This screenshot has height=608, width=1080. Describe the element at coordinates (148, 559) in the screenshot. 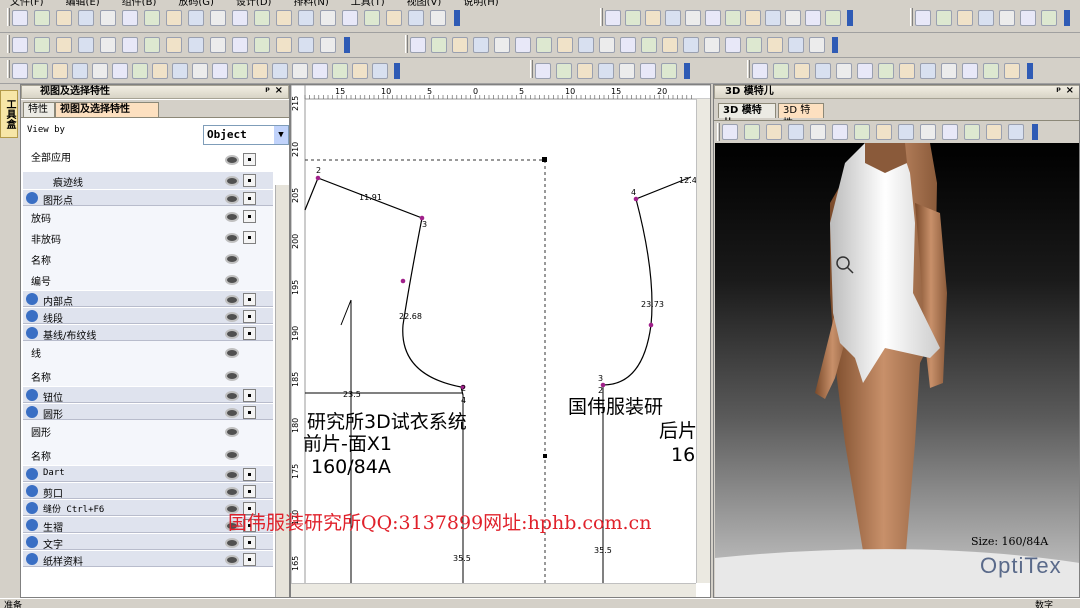

I see `property-row: 纸样资料` at that location.